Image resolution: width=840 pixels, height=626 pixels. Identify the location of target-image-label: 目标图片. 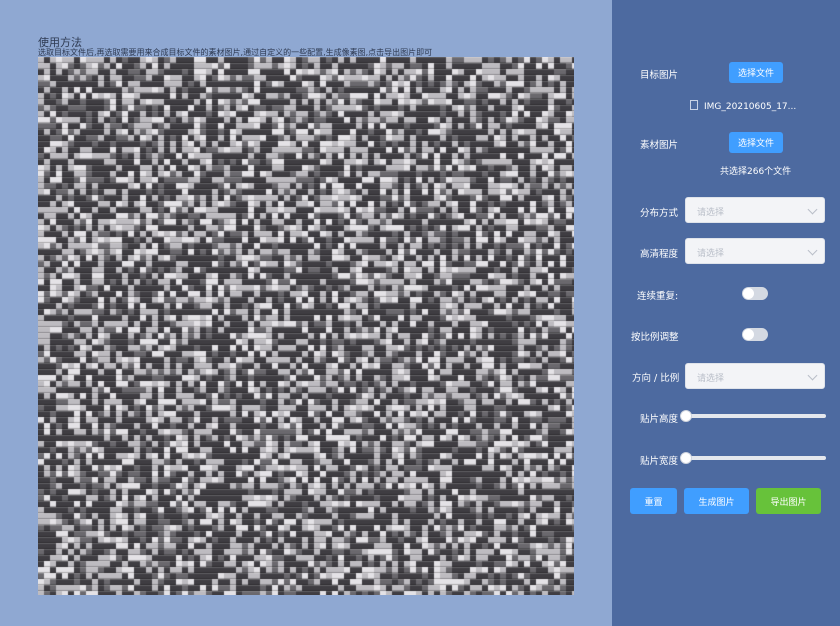
(659, 75).